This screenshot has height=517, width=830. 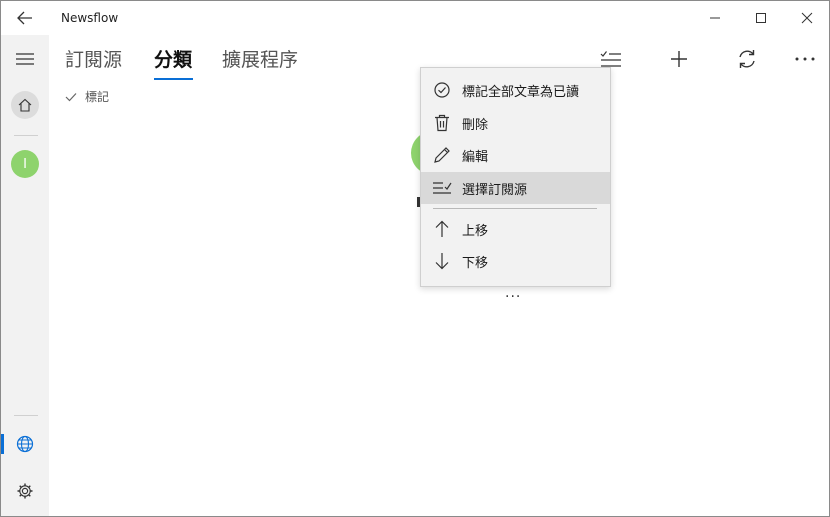 What do you see at coordinates (515, 123) in the screenshot?
I see `menu-item-delete: 刪除` at bounding box center [515, 123].